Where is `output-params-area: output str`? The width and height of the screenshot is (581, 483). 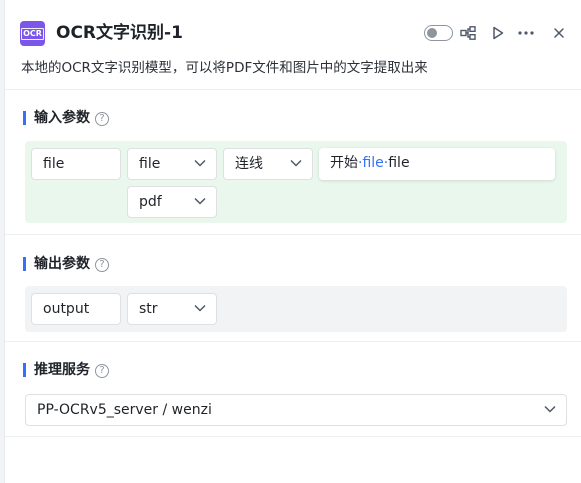
output-params-area: output str is located at coordinates (296, 309).